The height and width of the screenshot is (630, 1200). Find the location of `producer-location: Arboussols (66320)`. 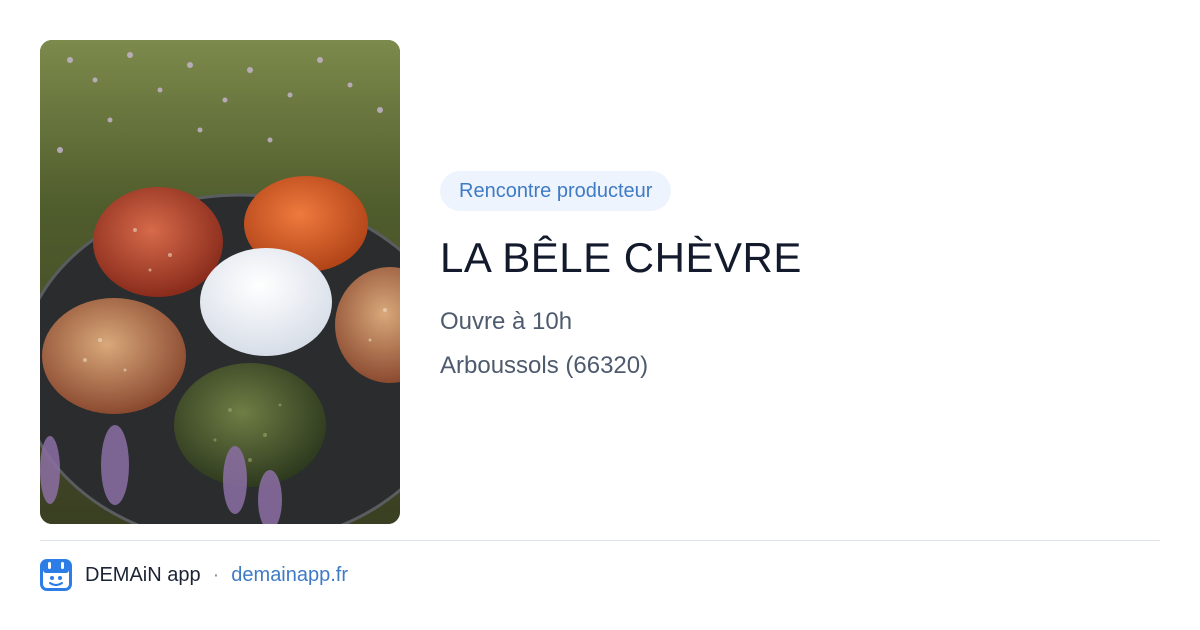

producer-location: Arboussols (66320) is located at coordinates (544, 365).